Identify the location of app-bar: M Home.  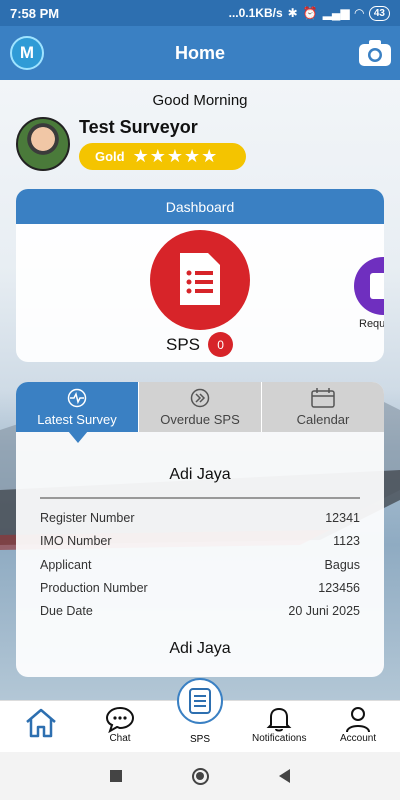
(200, 53).